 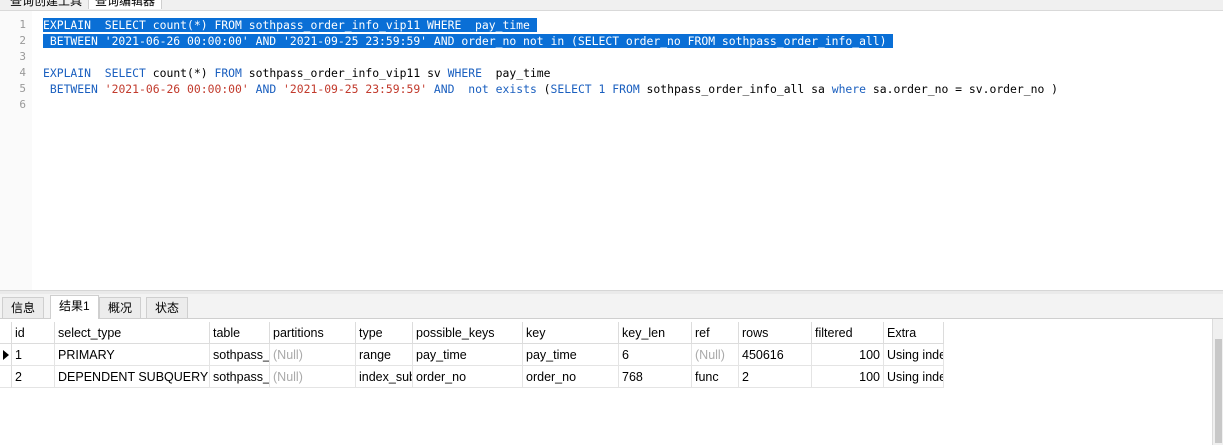 I want to click on table-cell: DEPENDENT SUBQUERY, so click(x=132, y=377).